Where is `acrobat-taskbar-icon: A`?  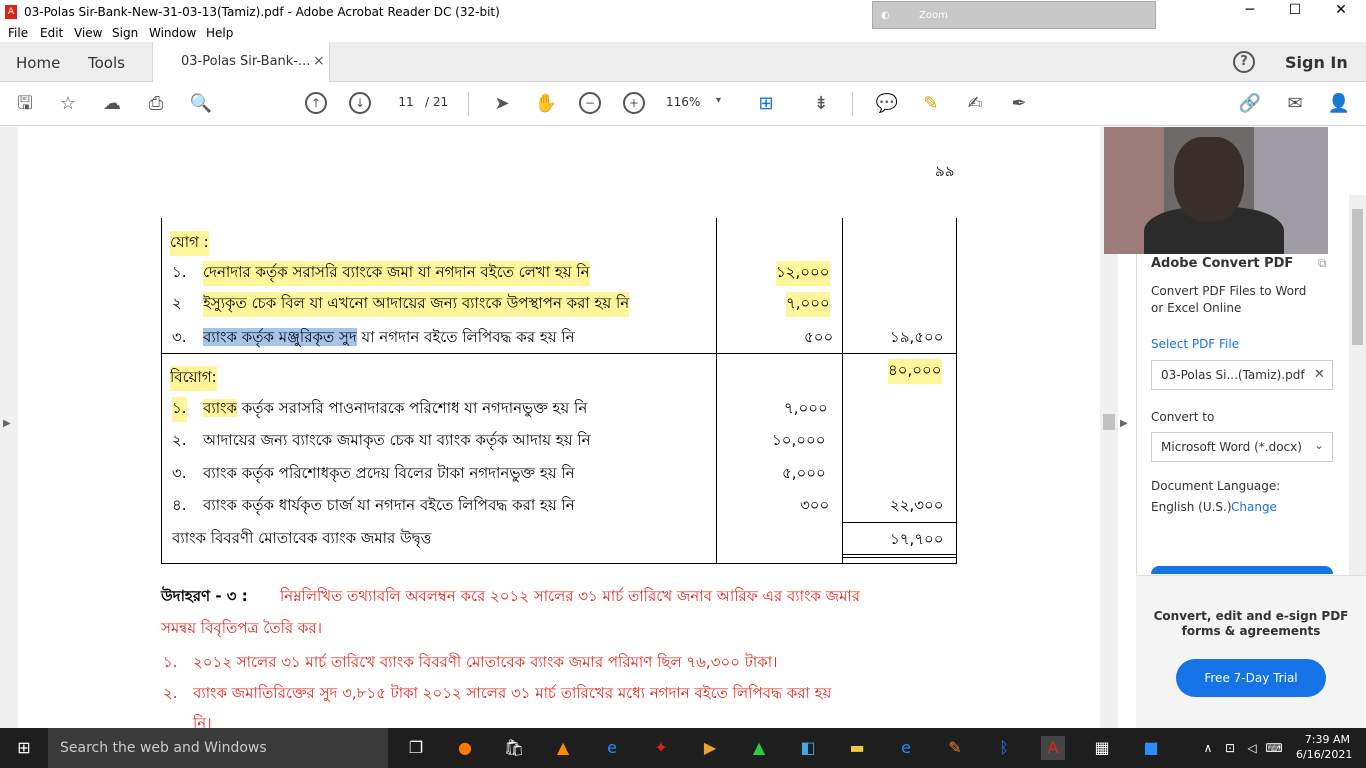 acrobat-taskbar-icon: A is located at coordinates (1053, 748).